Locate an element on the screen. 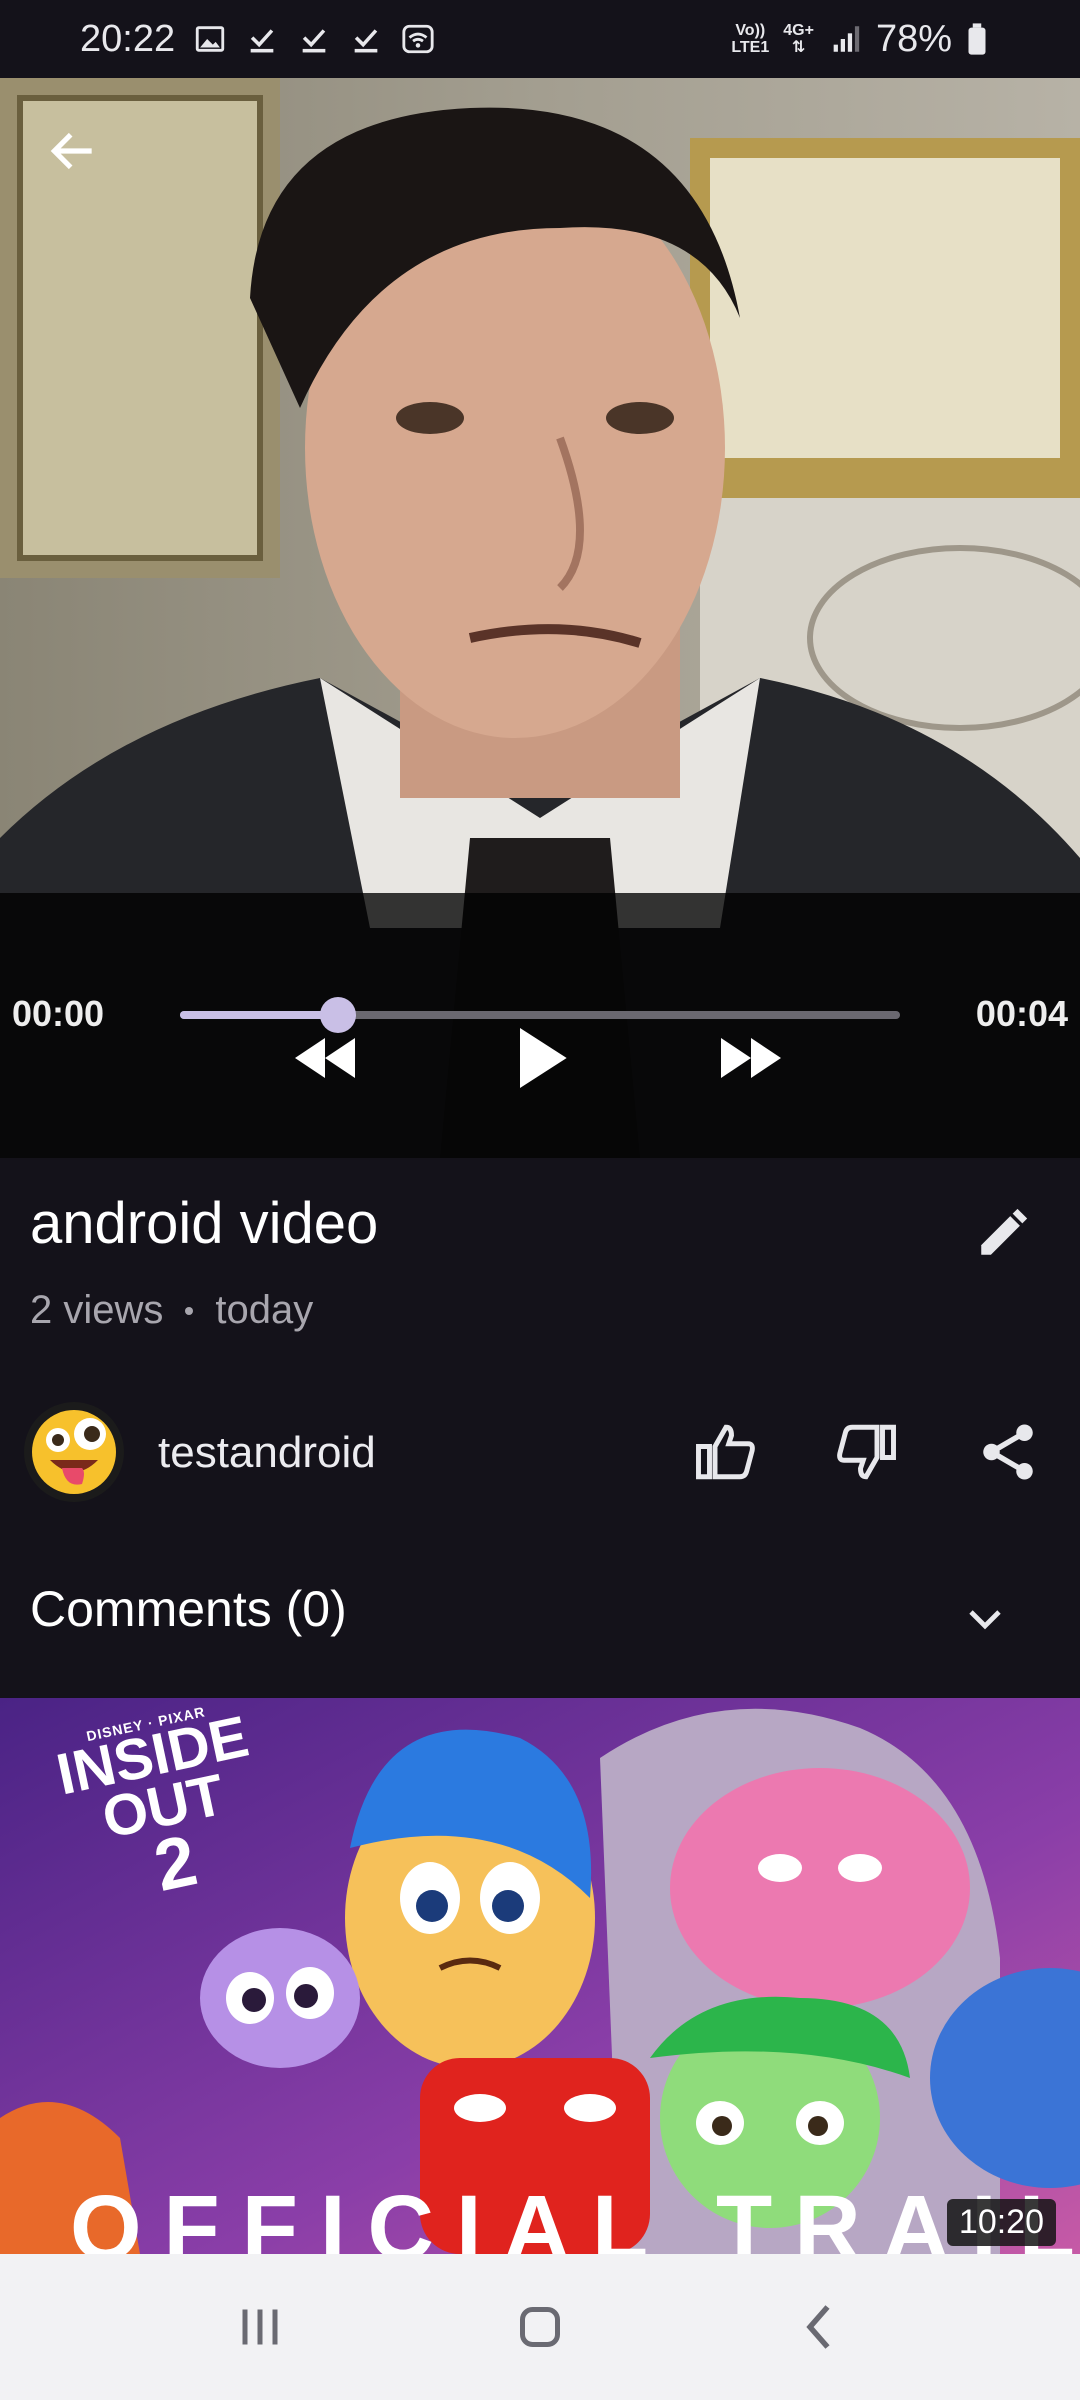  chevron-down-icon is located at coordinates (985, 1620).